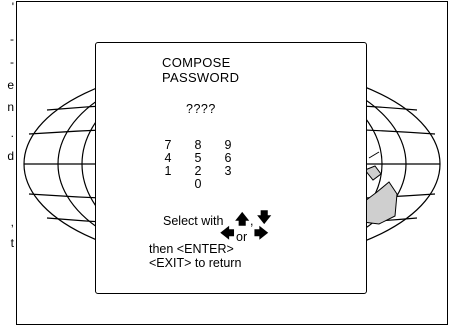  Describe the element at coordinates (12, 222) in the screenshot. I see `page-fragment: ,` at that location.